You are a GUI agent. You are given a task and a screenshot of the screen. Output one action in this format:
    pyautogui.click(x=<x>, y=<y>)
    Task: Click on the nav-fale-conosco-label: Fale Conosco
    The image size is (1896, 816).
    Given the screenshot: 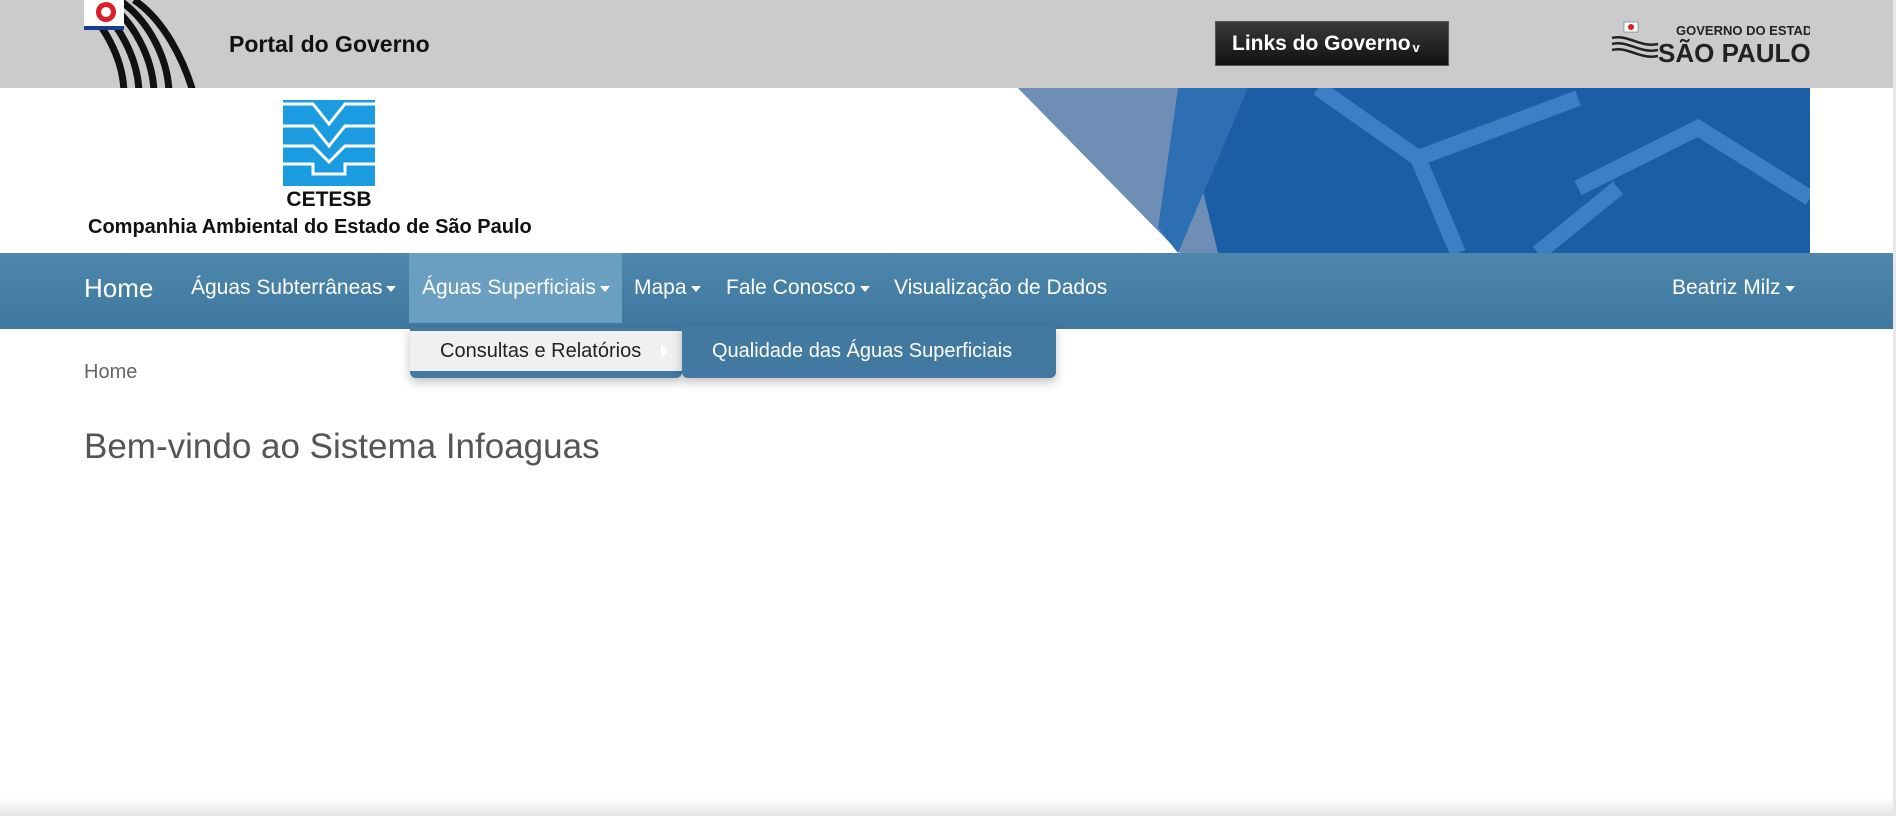 What is the action you would take?
    pyautogui.click(x=791, y=287)
    